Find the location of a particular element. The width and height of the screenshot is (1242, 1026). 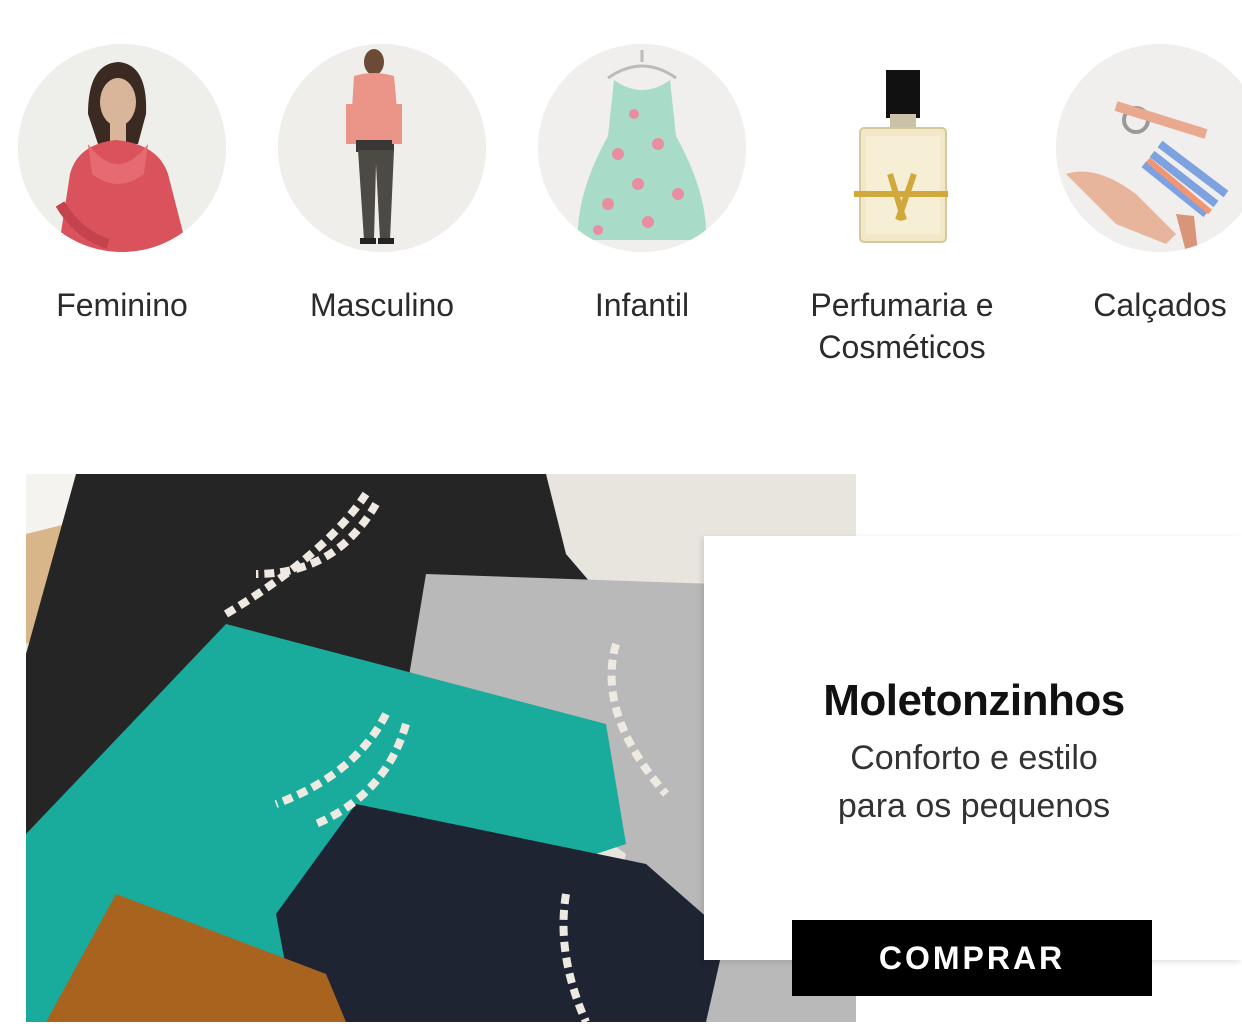

category-infantil: Infantil is located at coordinates (643, 183).